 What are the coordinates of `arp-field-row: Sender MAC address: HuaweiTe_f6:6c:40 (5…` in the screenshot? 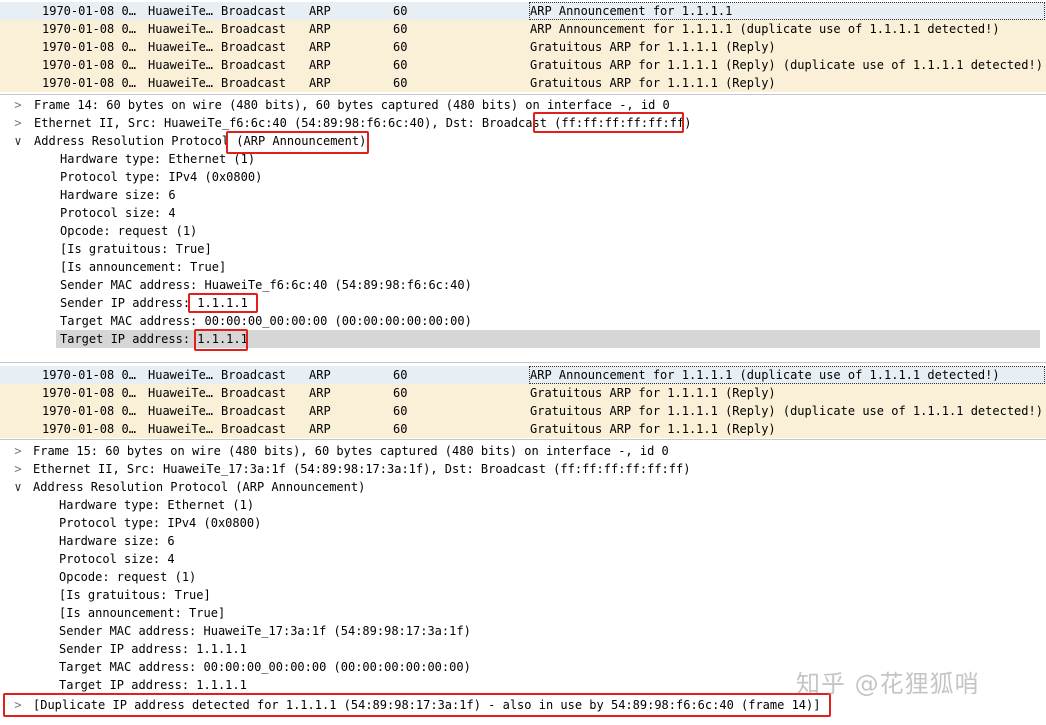 It's located at (523, 285).